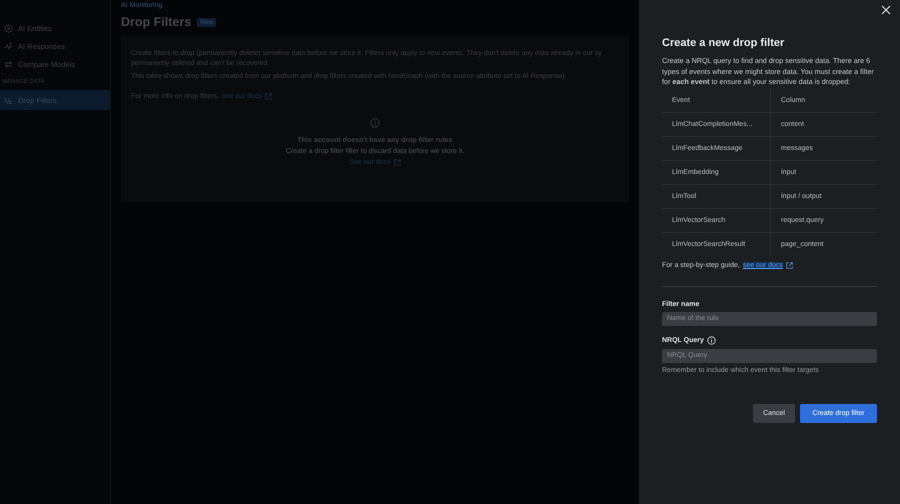 This screenshot has height=504, width=900. What do you see at coordinates (8, 46) in the screenshot?
I see `pulse-icon` at bounding box center [8, 46].